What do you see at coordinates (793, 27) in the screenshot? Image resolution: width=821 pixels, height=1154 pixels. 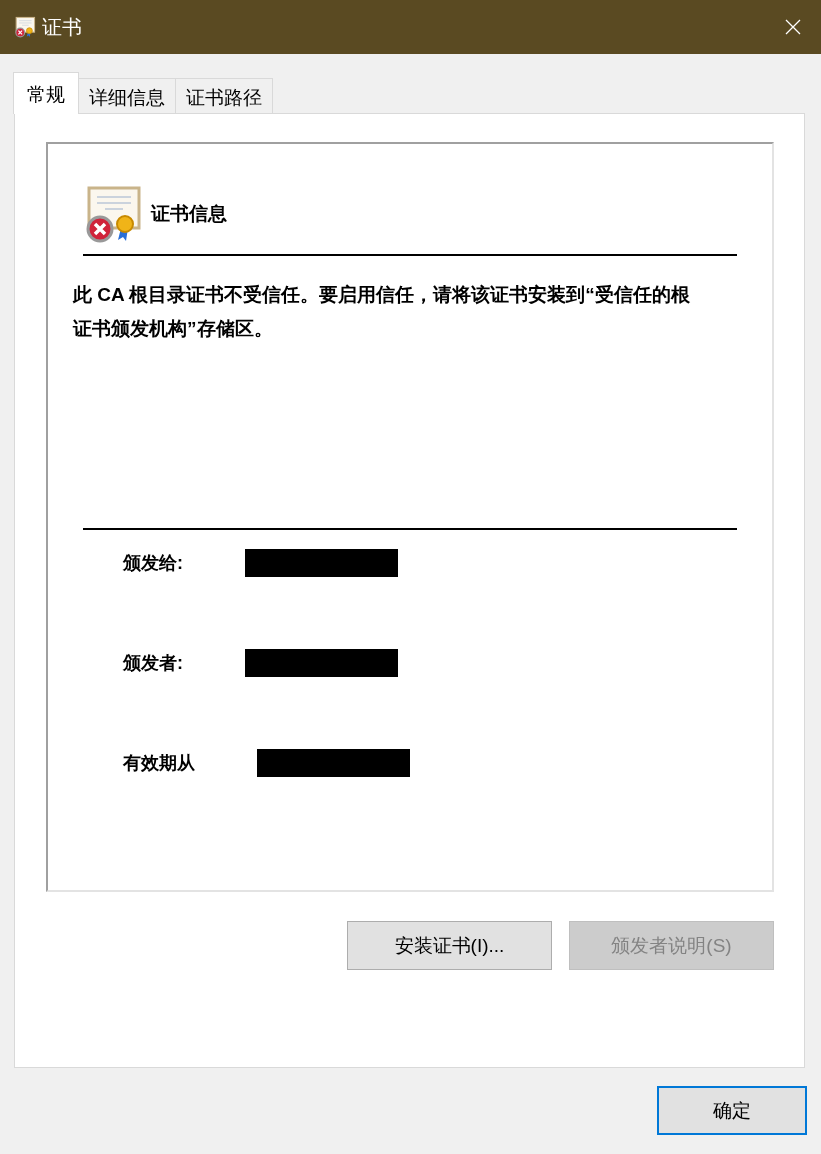 I see `close-icon` at bounding box center [793, 27].